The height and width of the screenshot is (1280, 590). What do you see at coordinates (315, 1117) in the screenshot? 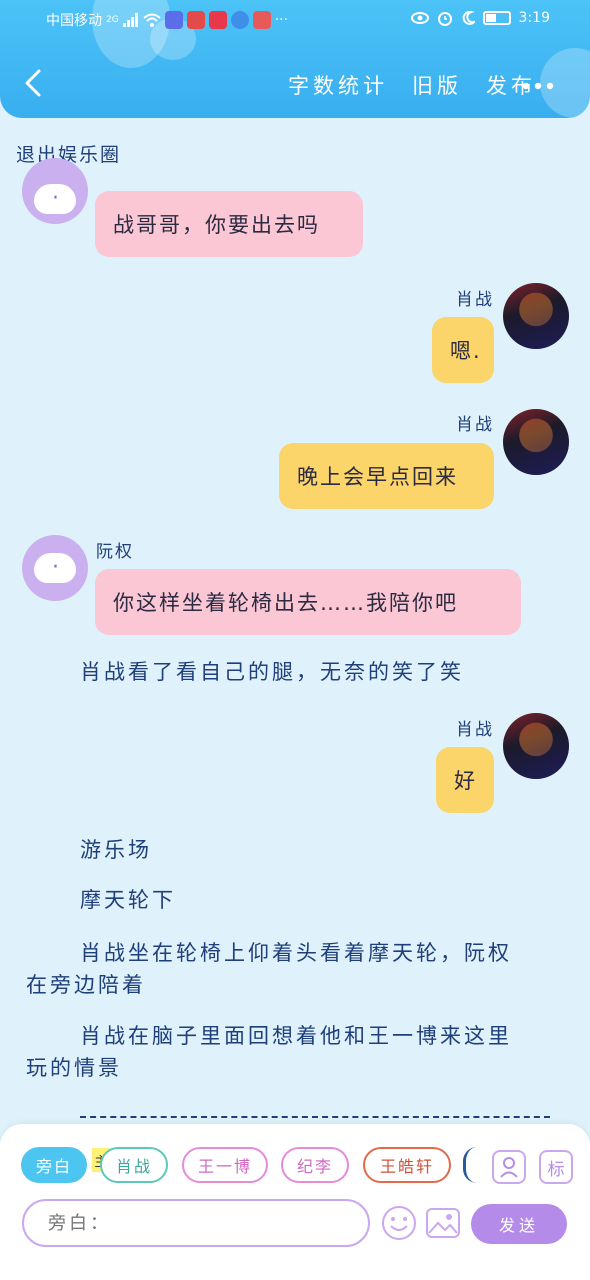
I see `scene-divider` at bounding box center [315, 1117].